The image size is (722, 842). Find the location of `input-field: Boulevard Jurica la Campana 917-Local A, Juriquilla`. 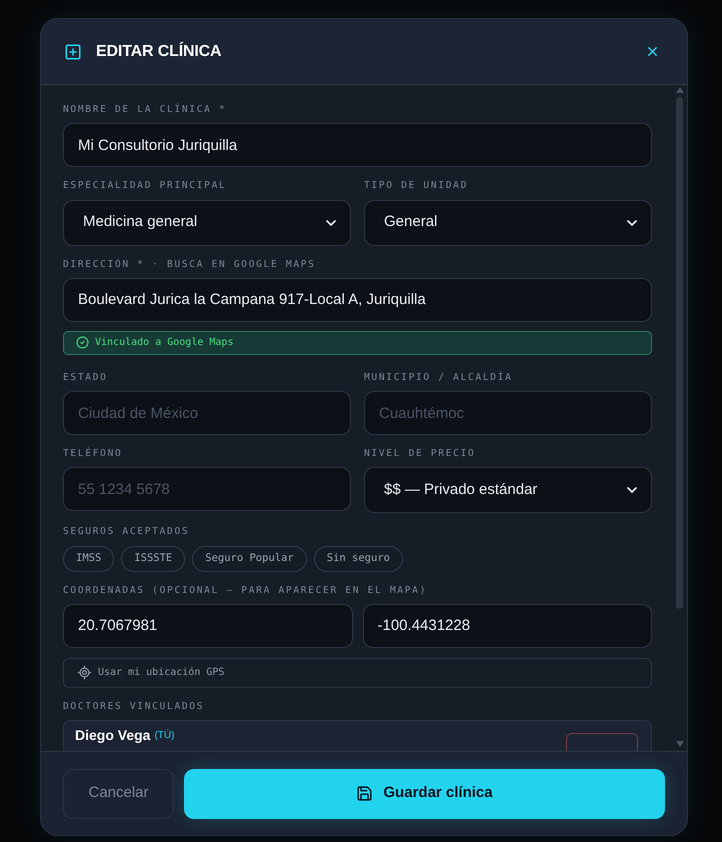

input-field: Boulevard Jurica la Campana 917-Local A, Juriquilla is located at coordinates (357, 300).